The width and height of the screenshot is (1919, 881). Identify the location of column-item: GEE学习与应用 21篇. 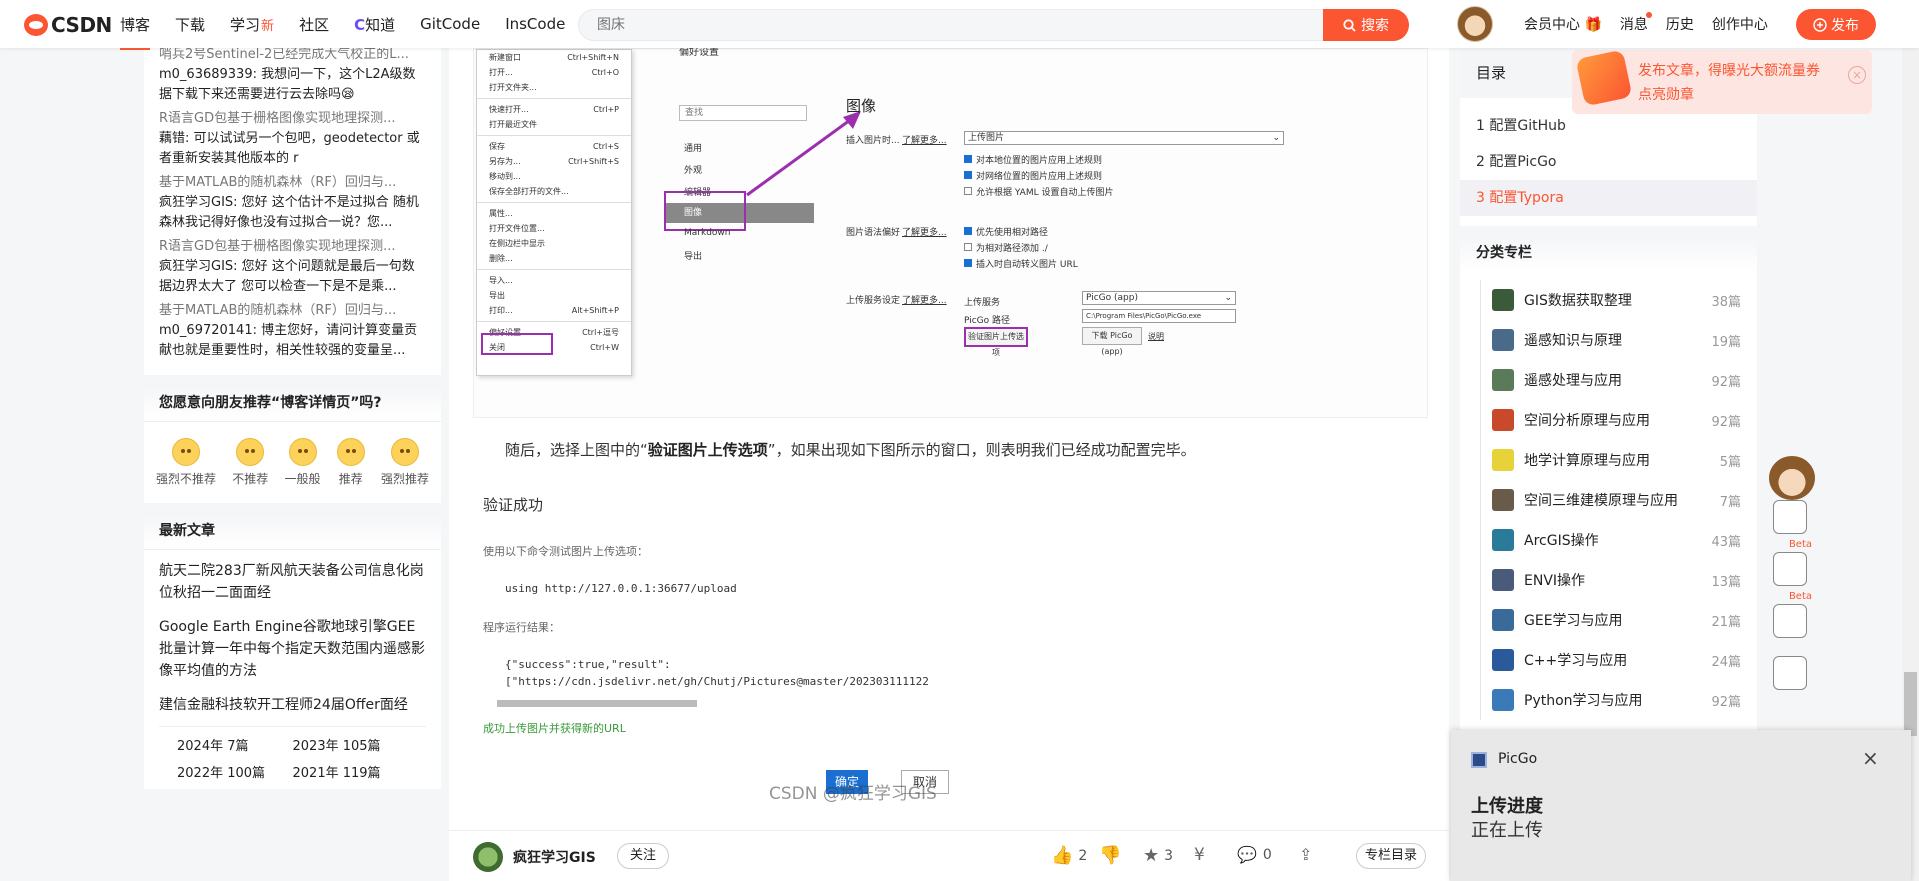
(1608, 620).